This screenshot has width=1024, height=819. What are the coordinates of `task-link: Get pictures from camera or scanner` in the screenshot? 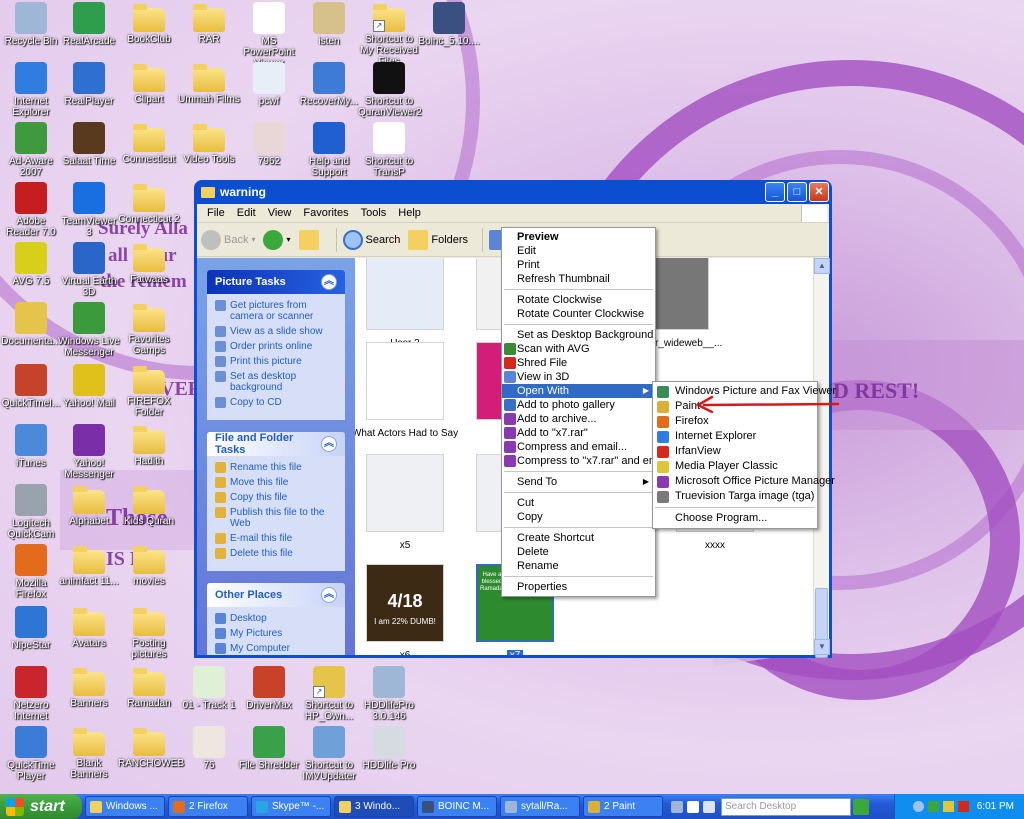 It's located at (277, 311).